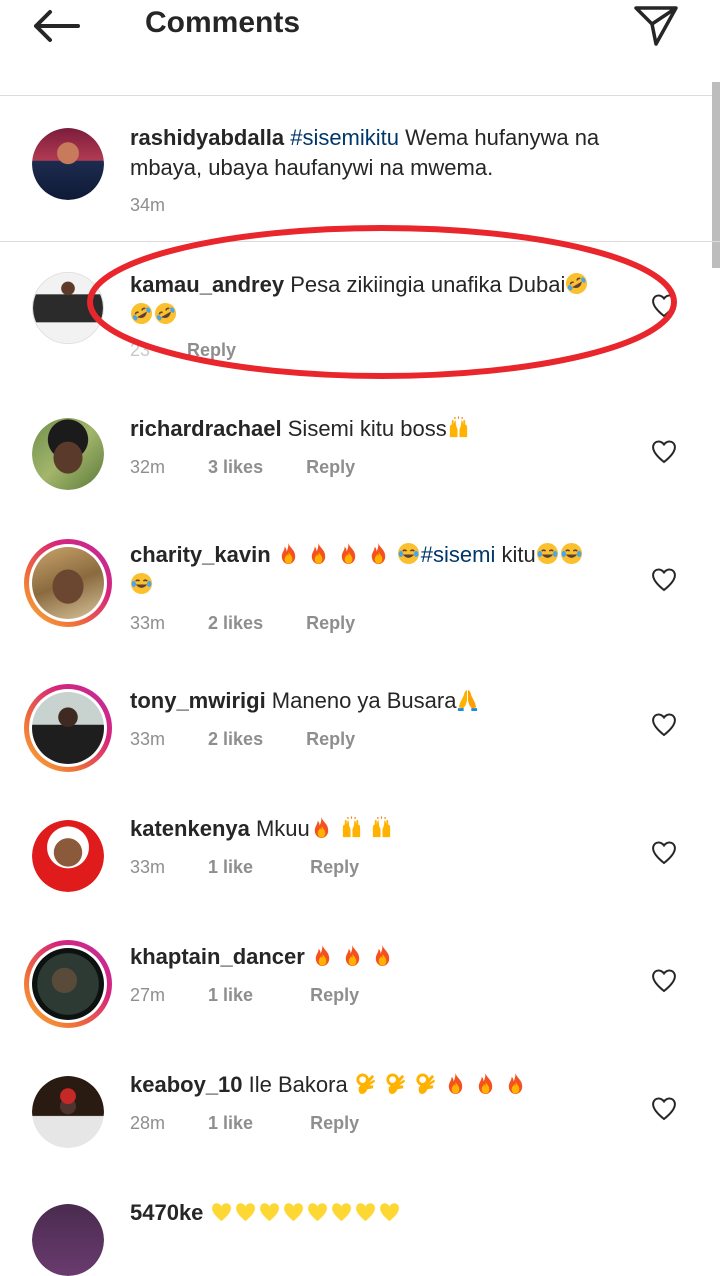 The image size is (720, 1276). Describe the element at coordinates (148, 995) in the screenshot. I see `comment-time: 27m` at that location.